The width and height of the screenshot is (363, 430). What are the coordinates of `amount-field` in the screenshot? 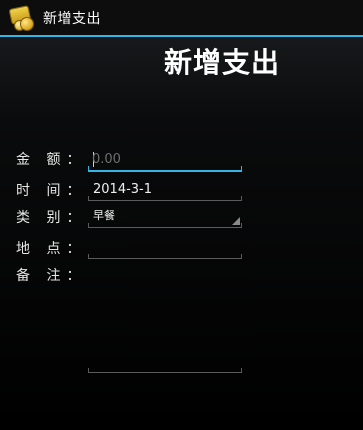 It's located at (165, 159).